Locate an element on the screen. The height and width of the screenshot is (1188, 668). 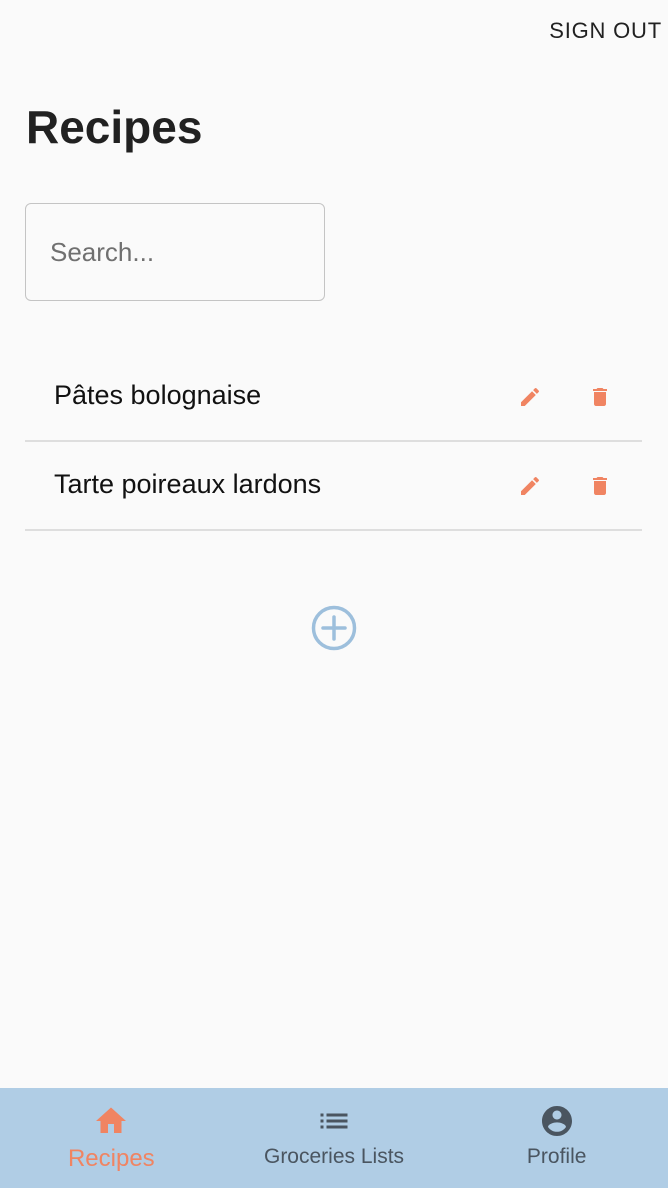
add-recipe-button is located at coordinates (334, 628).